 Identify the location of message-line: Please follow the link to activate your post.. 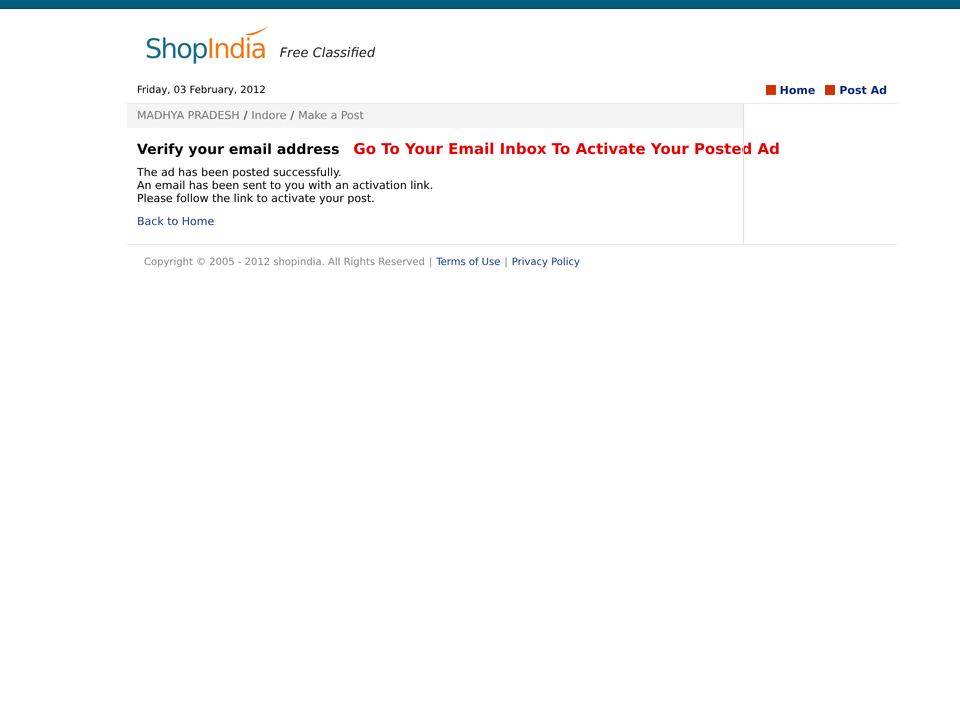
(256, 198).